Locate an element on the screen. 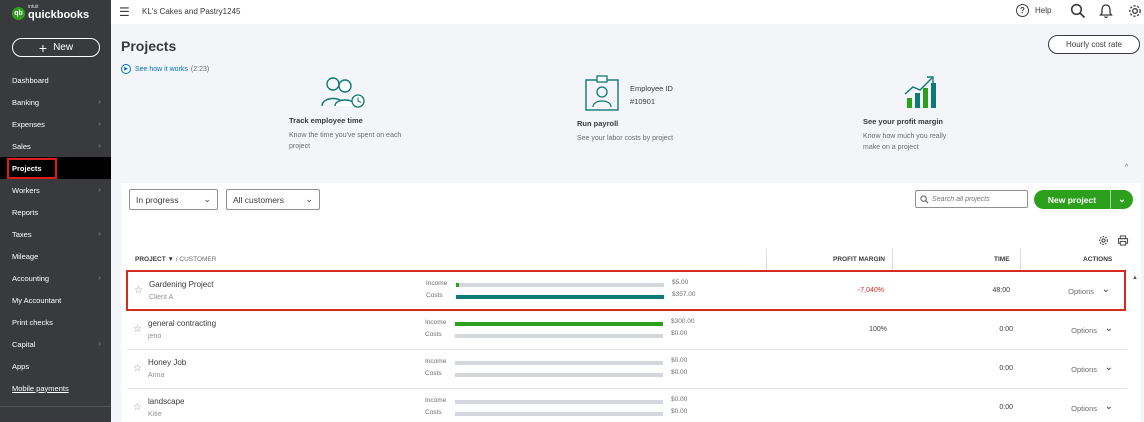 The image size is (1144, 422). sidebar-item-projects: Projects is located at coordinates (55, 168).